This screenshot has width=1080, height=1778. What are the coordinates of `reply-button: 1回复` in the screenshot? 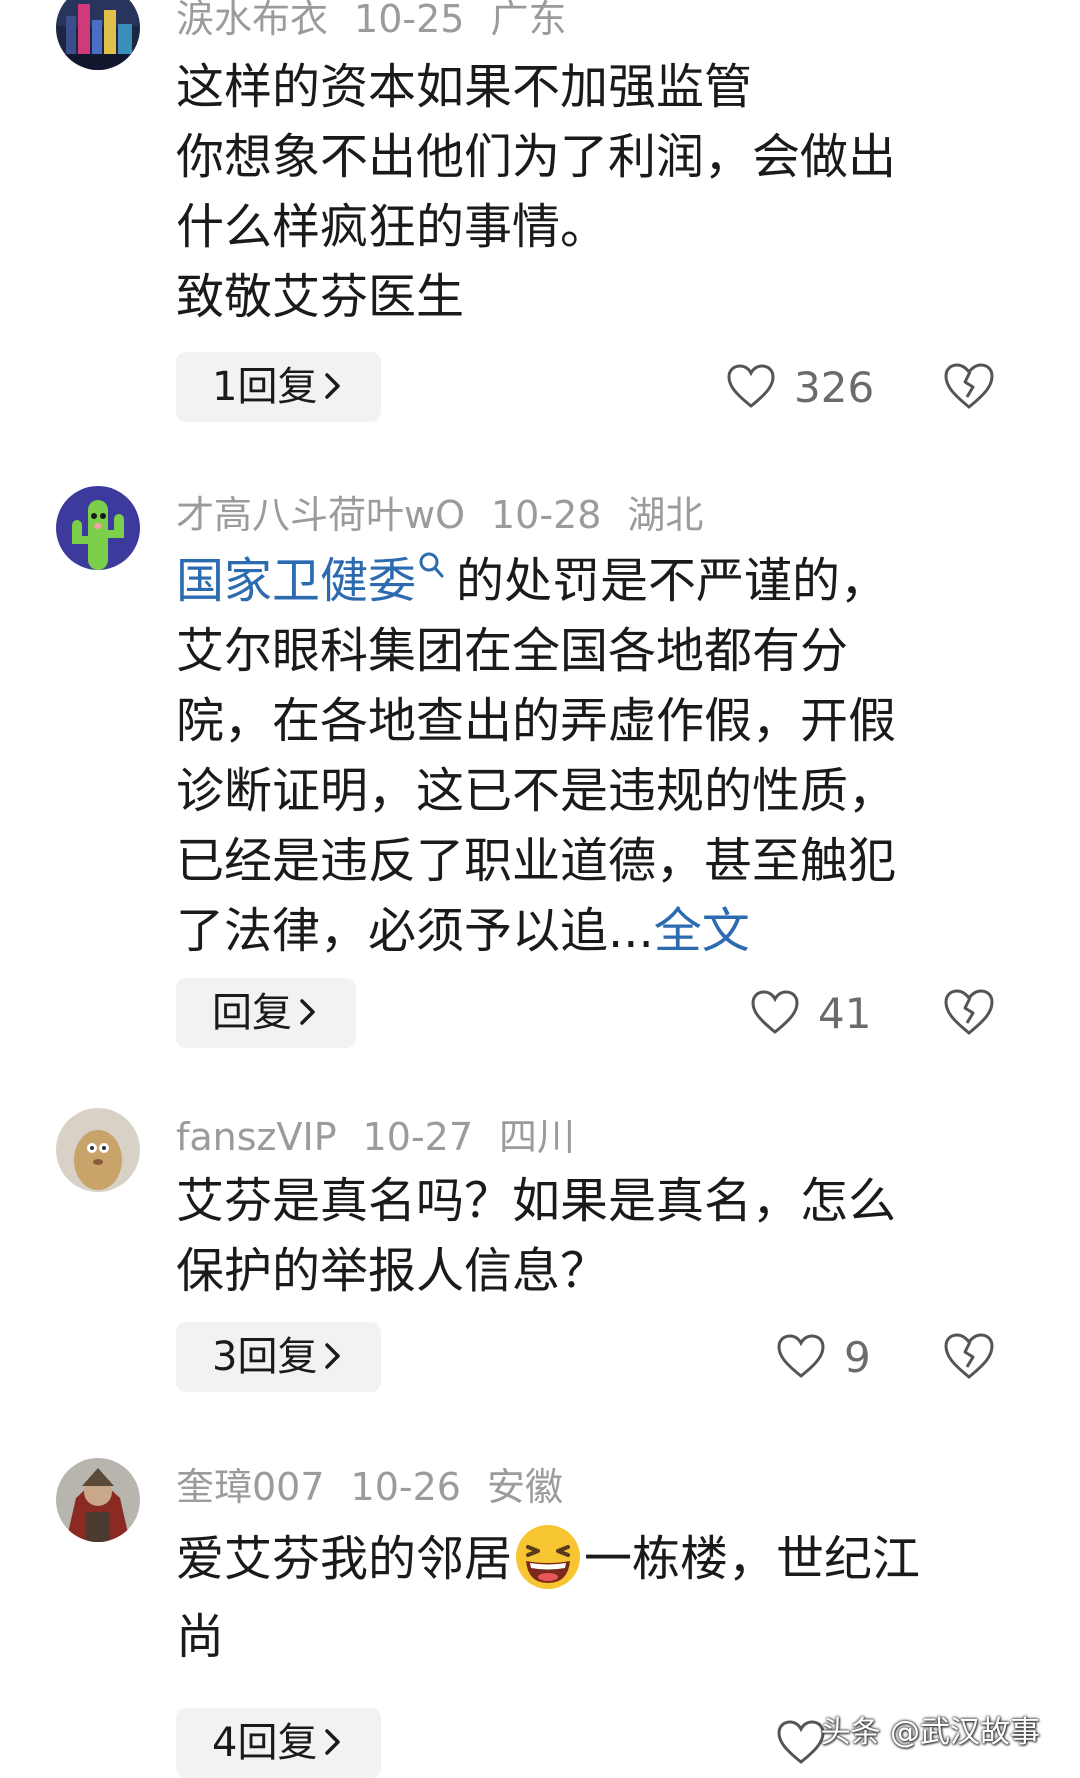 It's located at (279, 387).